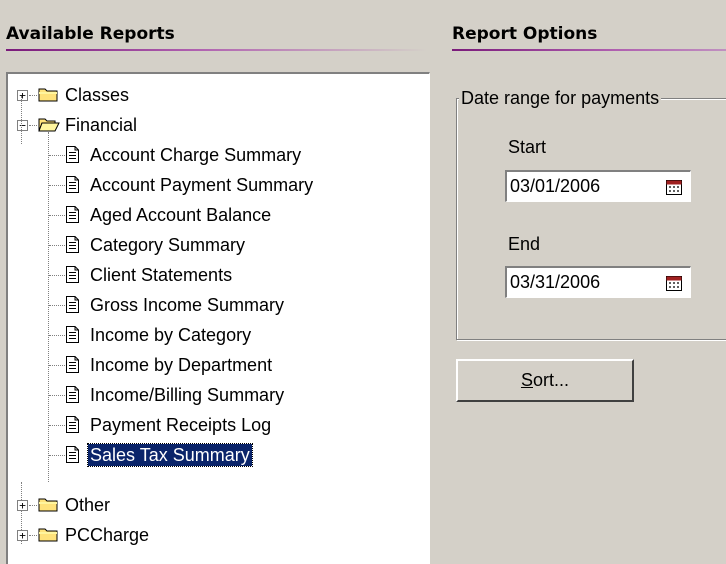 Image resolution: width=726 pixels, height=564 pixels. I want to click on tree-report-label: Account Payment Summary, so click(202, 185).